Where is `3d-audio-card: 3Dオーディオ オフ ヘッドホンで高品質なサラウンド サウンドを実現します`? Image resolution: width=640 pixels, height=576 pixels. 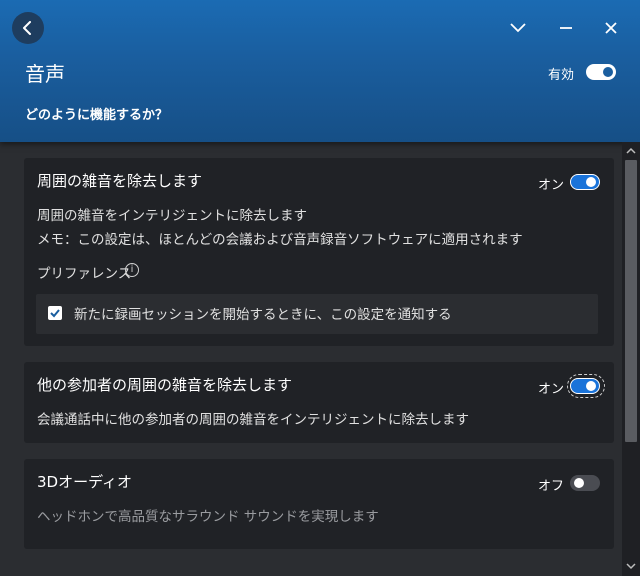 3d-audio-card: 3Dオーディオ オフ ヘッドホンで高品質なサラウンド サウンドを実現します is located at coordinates (319, 504).